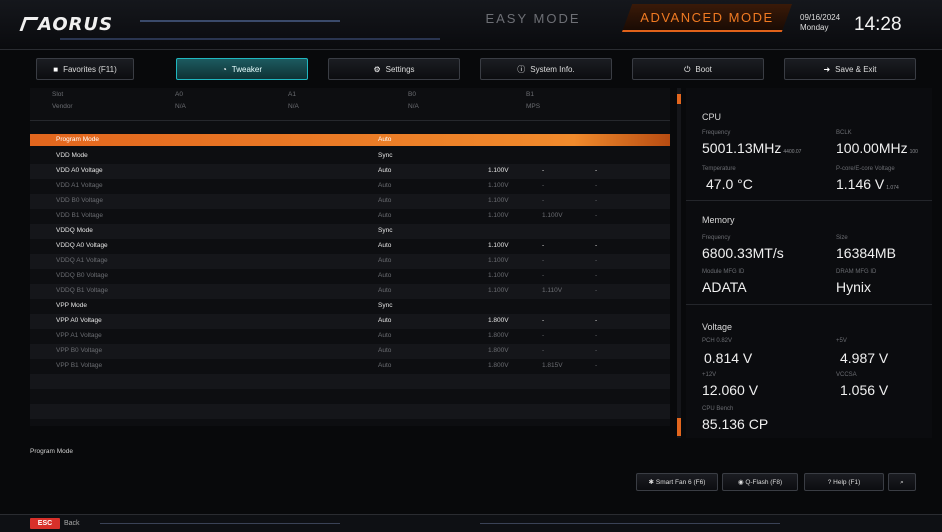 The image size is (942, 532). What do you see at coordinates (180, 106) in the screenshot?
I see `vendor-a0: N/A` at bounding box center [180, 106].